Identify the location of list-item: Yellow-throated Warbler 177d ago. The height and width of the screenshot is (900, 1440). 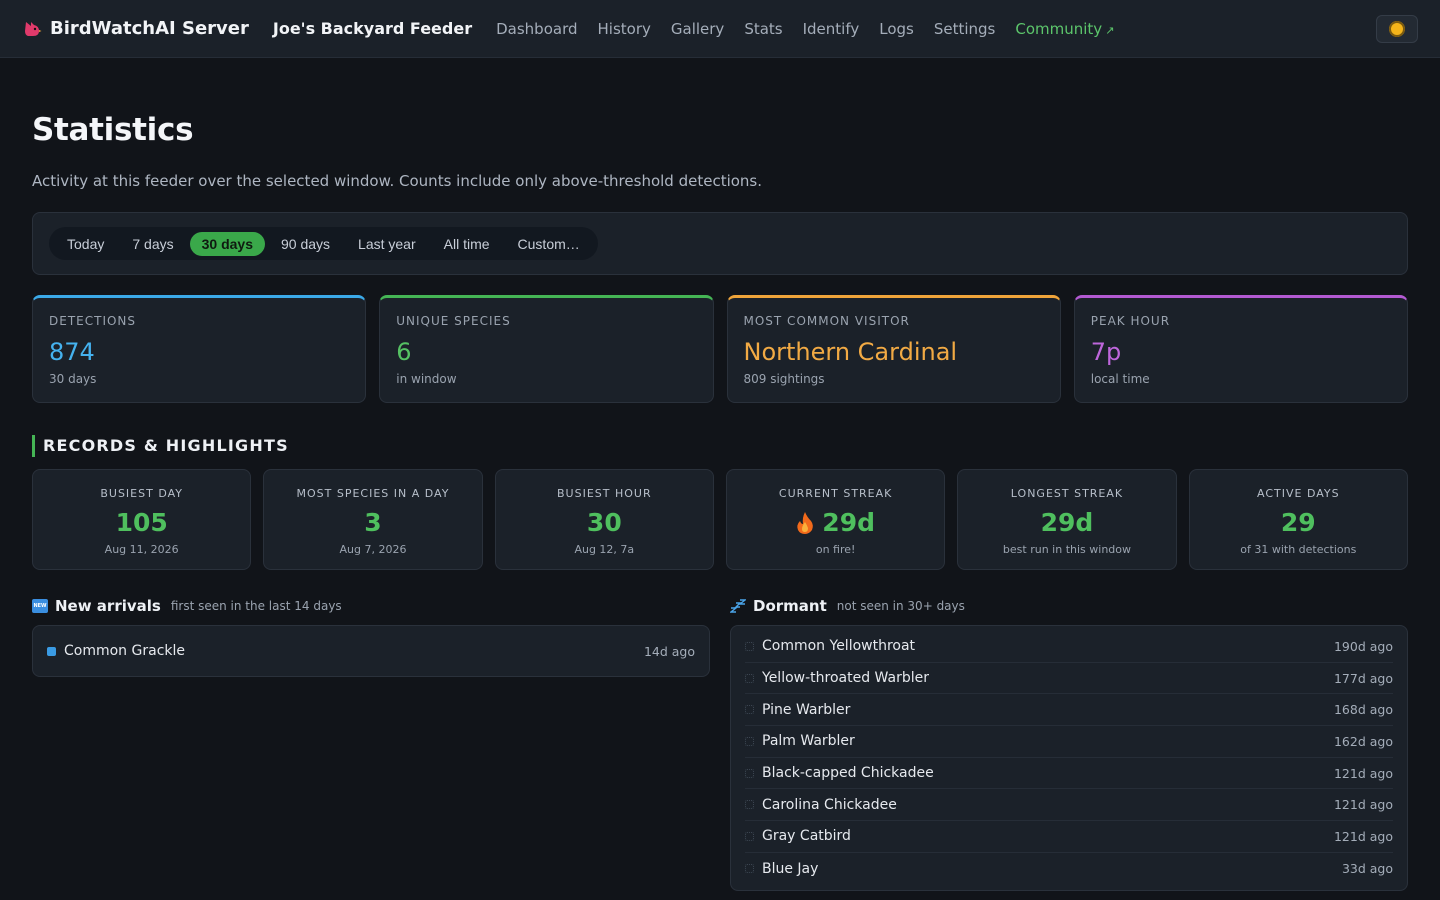
(1069, 679).